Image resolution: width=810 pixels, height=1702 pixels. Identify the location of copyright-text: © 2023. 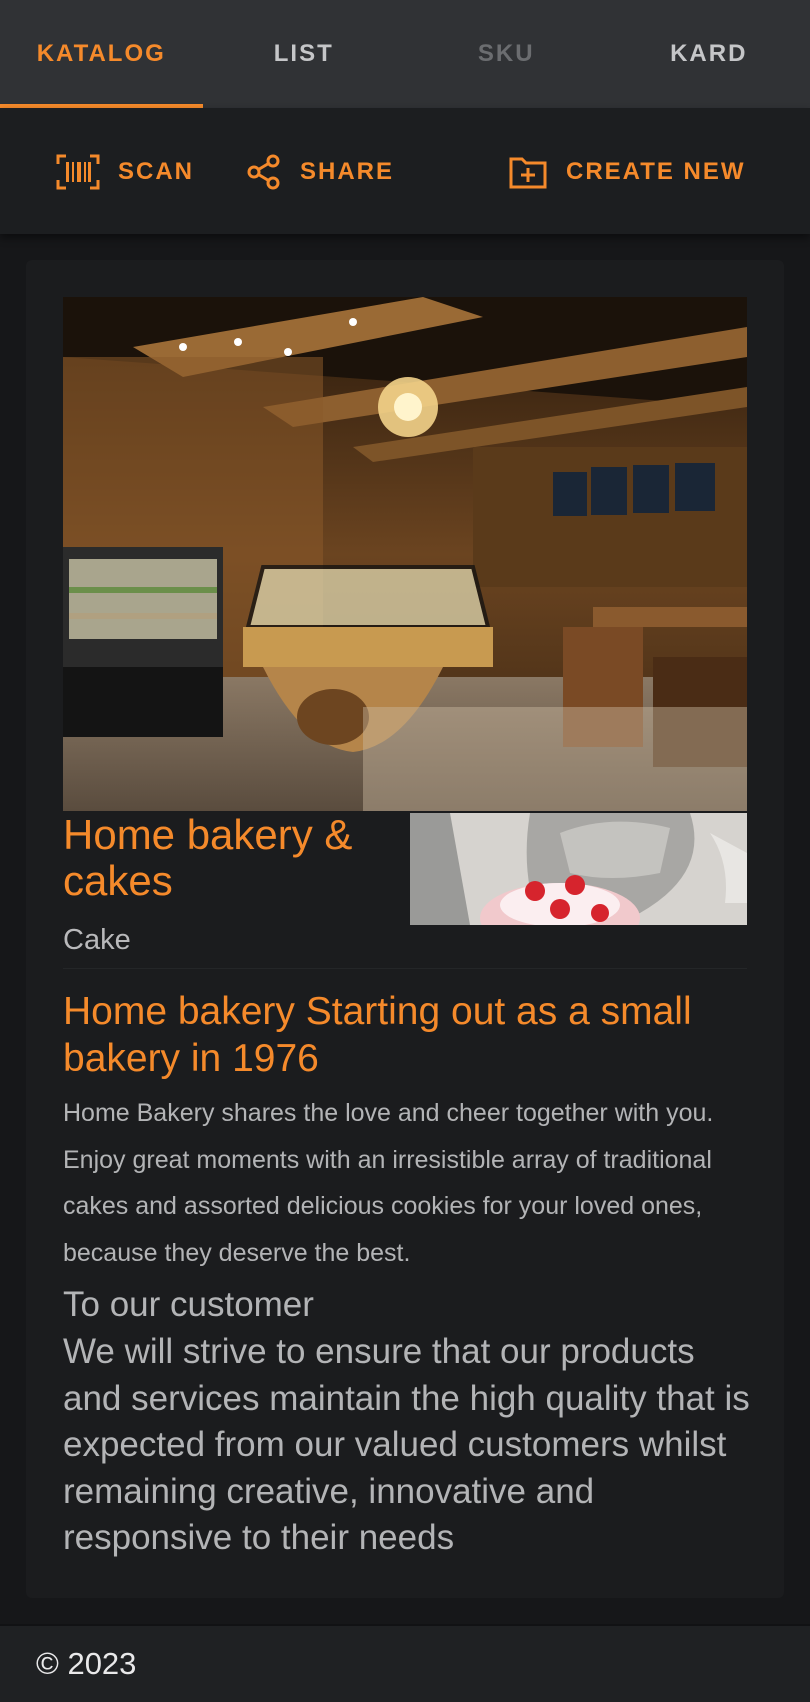
(86, 1663).